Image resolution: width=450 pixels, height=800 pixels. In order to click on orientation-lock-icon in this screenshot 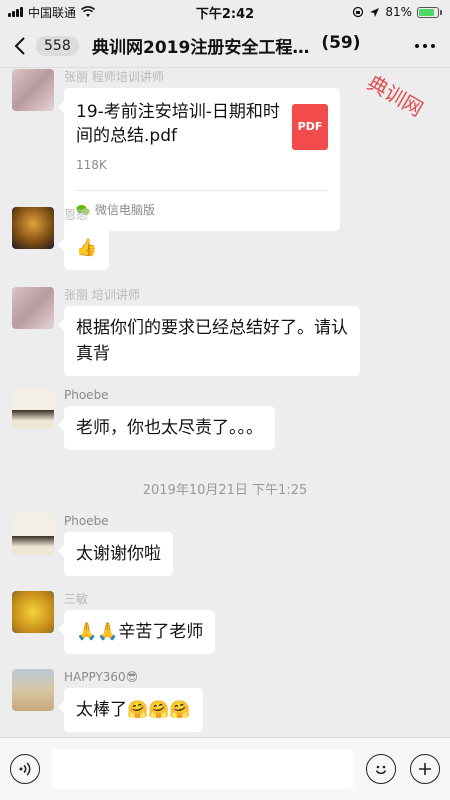, I will do `click(358, 12)`.